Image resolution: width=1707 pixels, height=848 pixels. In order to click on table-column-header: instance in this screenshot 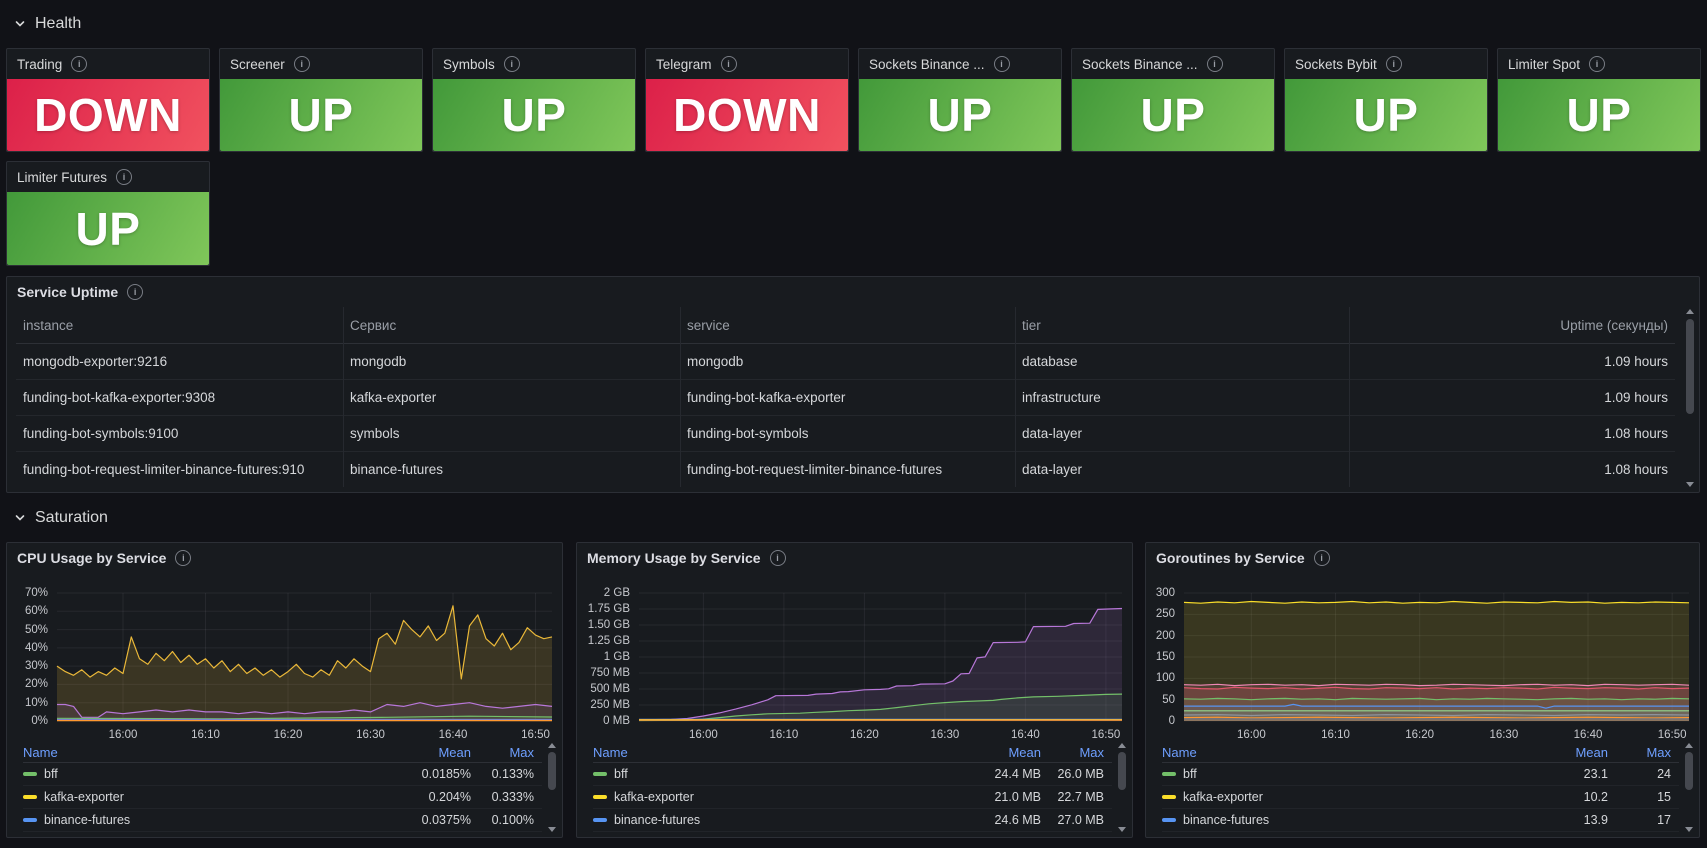, I will do `click(179, 325)`.